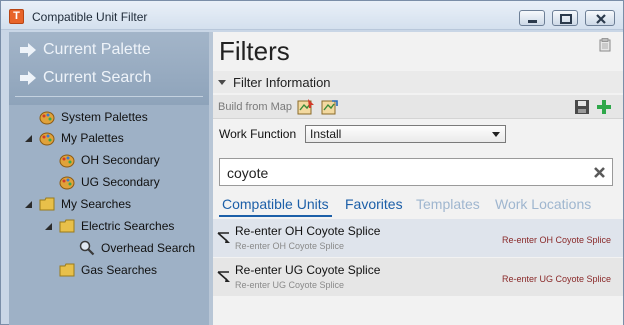  What do you see at coordinates (120, 160) in the screenshot?
I see `tree-item-label: OH Secondary` at bounding box center [120, 160].